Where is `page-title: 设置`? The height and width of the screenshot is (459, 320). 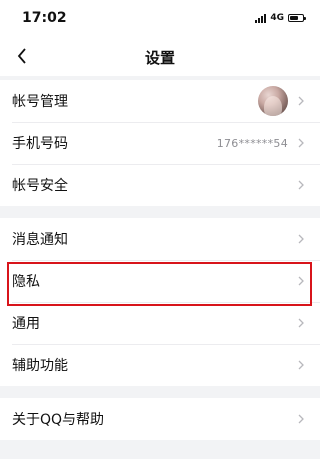
page-title: 设置 is located at coordinates (159, 58).